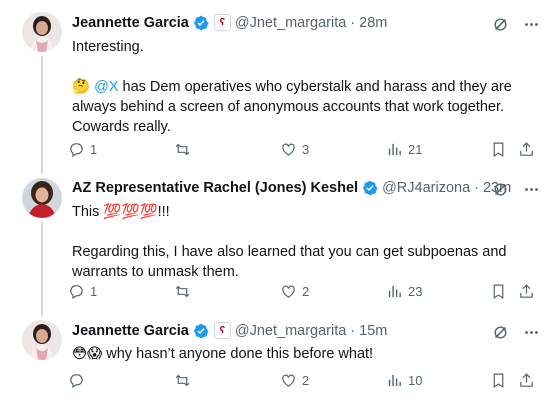  What do you see at coordinates (88, 212) in the screenshot?
I see `tweet-text-body: This` at bounding box center [88, 212].